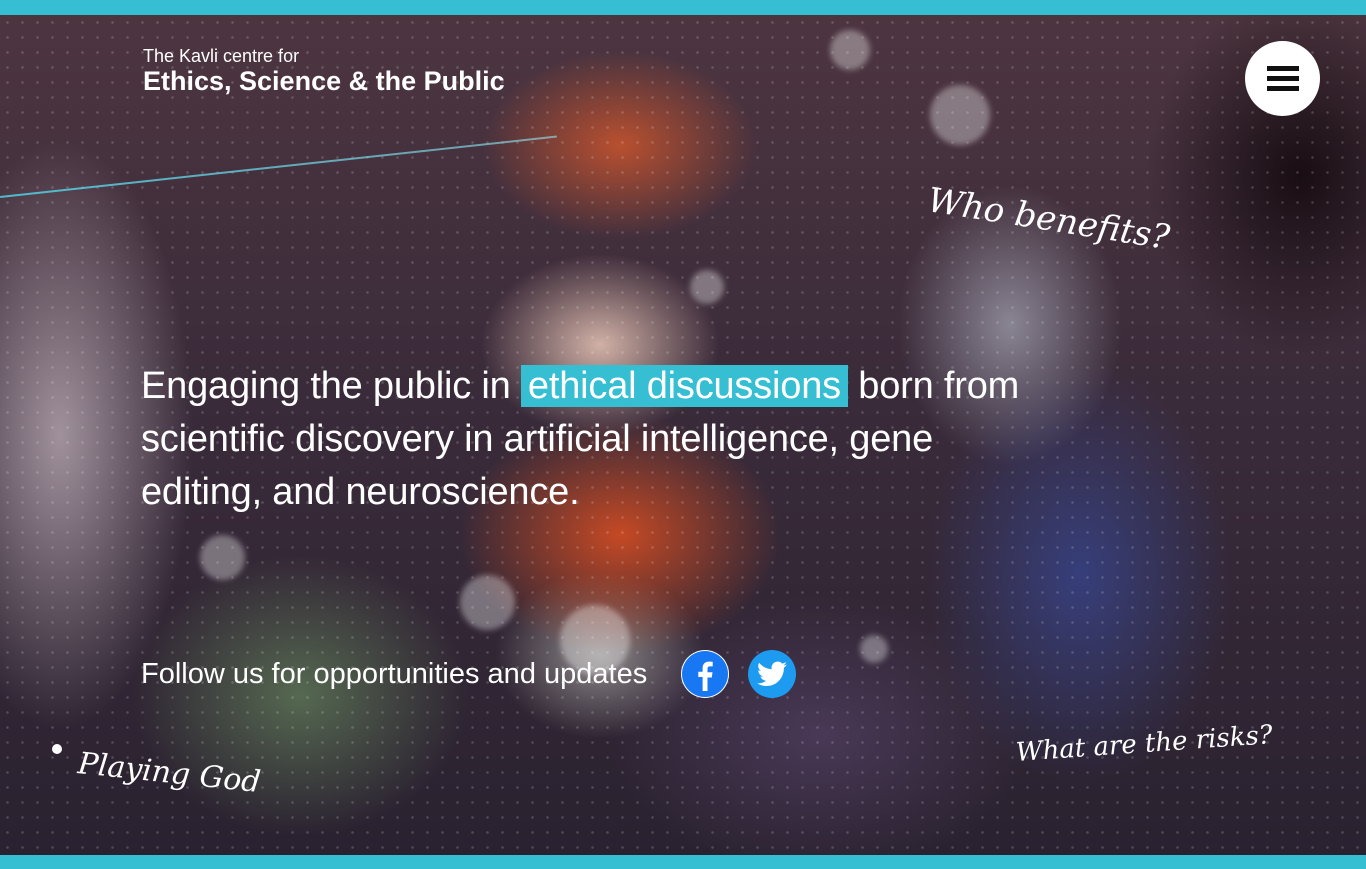 The width and height of the screenshot is (1366, 869). Describe the element at coordinates (394, 673) in the screenshot. I see `follow-label: Follow us for opportunities and updates` at that location.